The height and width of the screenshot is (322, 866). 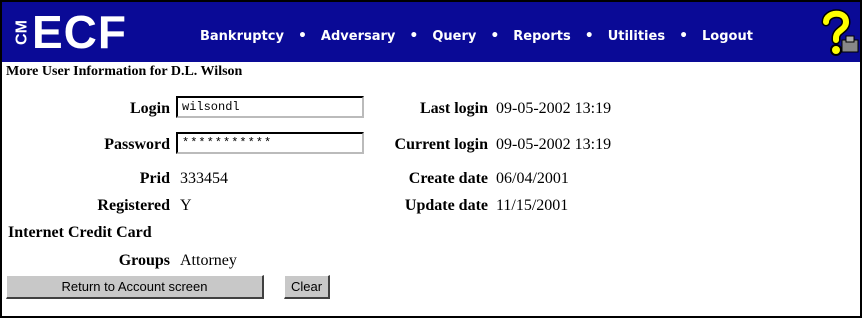 I want to click on logo-cm-text: CM, so click(x=22, y=32).